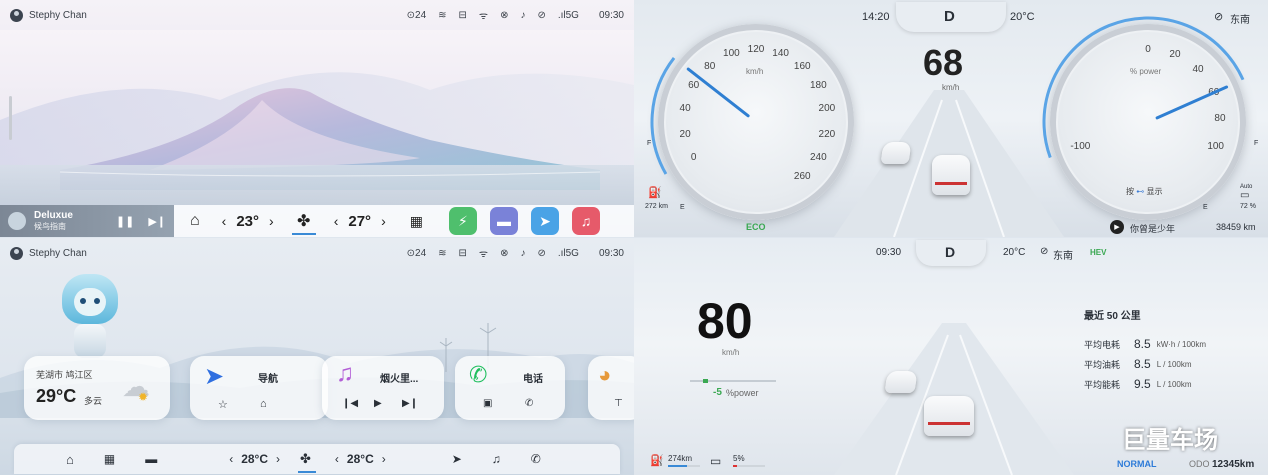  I want to click on navigation-icon: ➤, so click(457, 459).